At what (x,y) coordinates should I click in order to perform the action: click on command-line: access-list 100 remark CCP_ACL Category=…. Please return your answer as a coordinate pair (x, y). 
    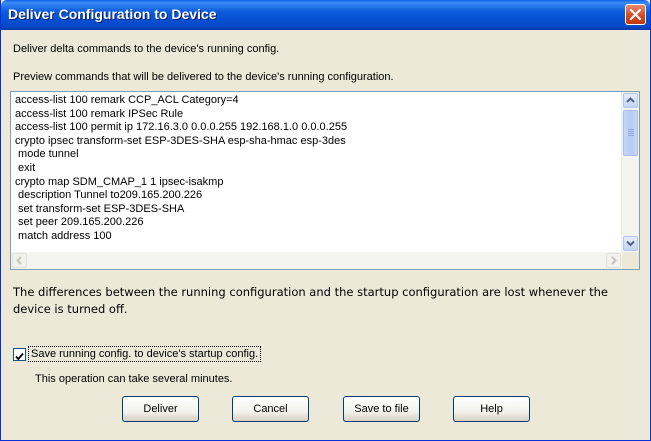
    Looking at the image, I should click on (127, 100).